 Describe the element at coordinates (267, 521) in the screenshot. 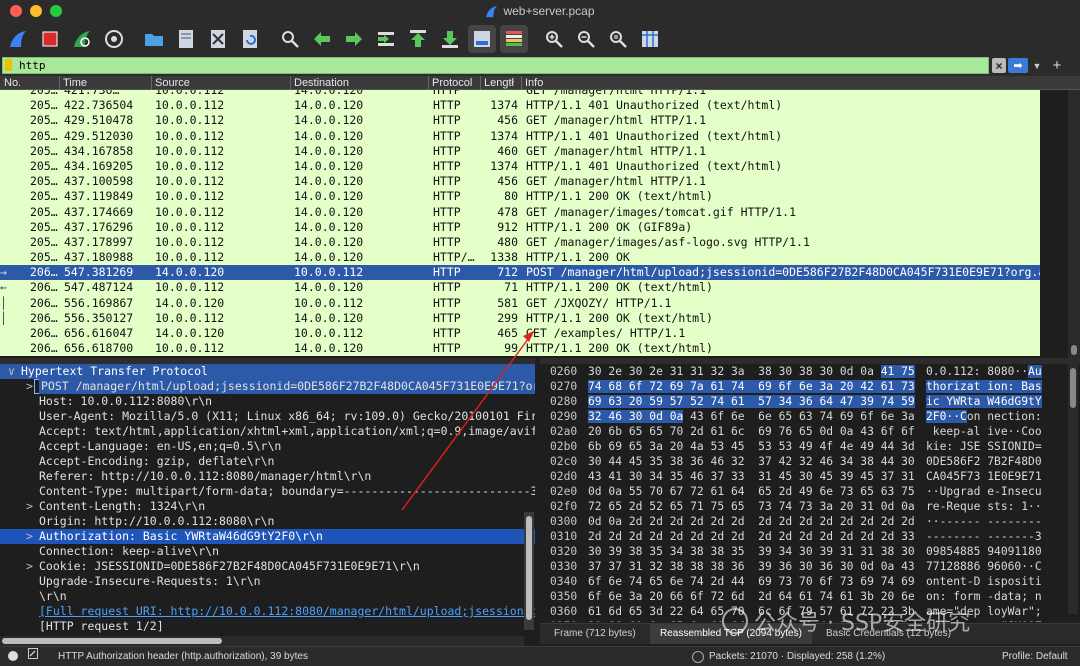

I see `detail-row: Origin: http://10.0.0.112:8080\r\n` at that location.